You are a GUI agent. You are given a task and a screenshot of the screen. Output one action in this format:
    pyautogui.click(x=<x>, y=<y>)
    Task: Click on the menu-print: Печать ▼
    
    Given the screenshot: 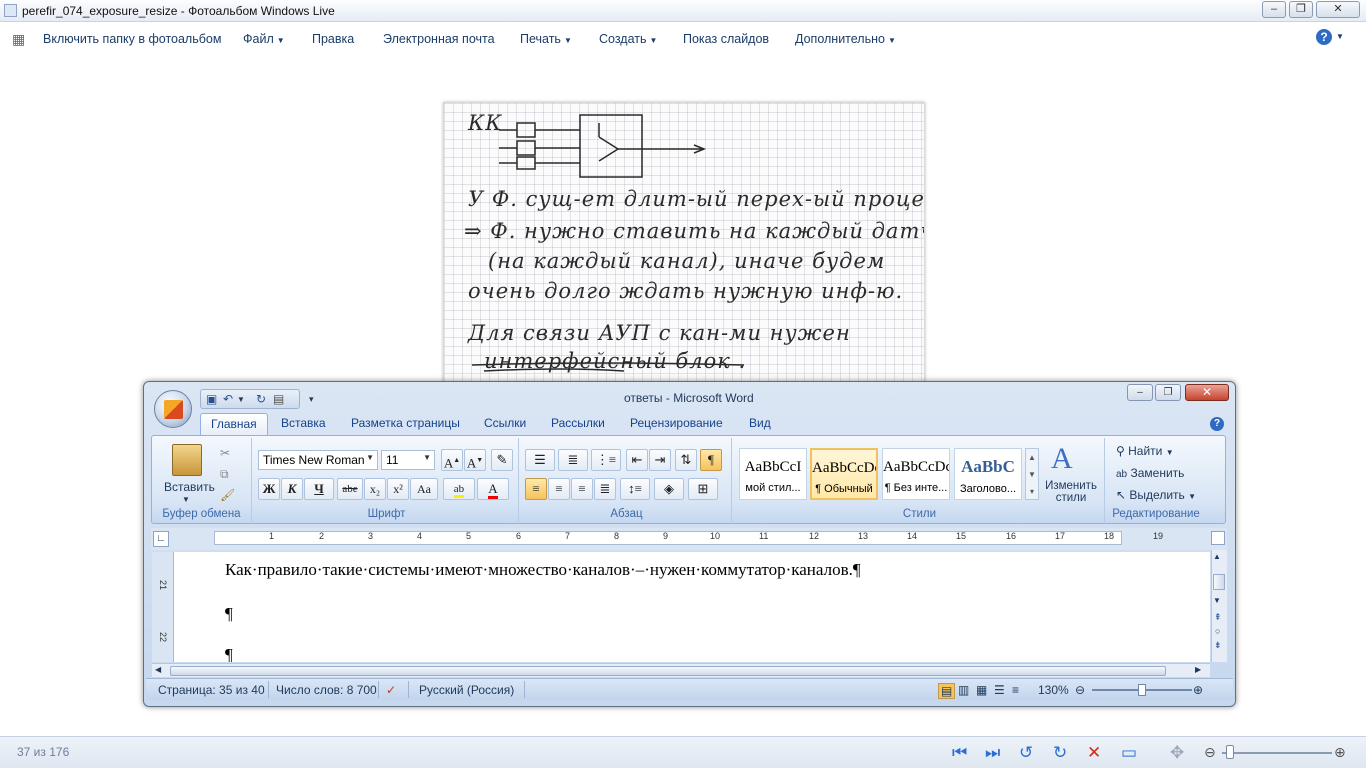 What is the action you would take?
    pyautogui.click(x=546, y=39)
    